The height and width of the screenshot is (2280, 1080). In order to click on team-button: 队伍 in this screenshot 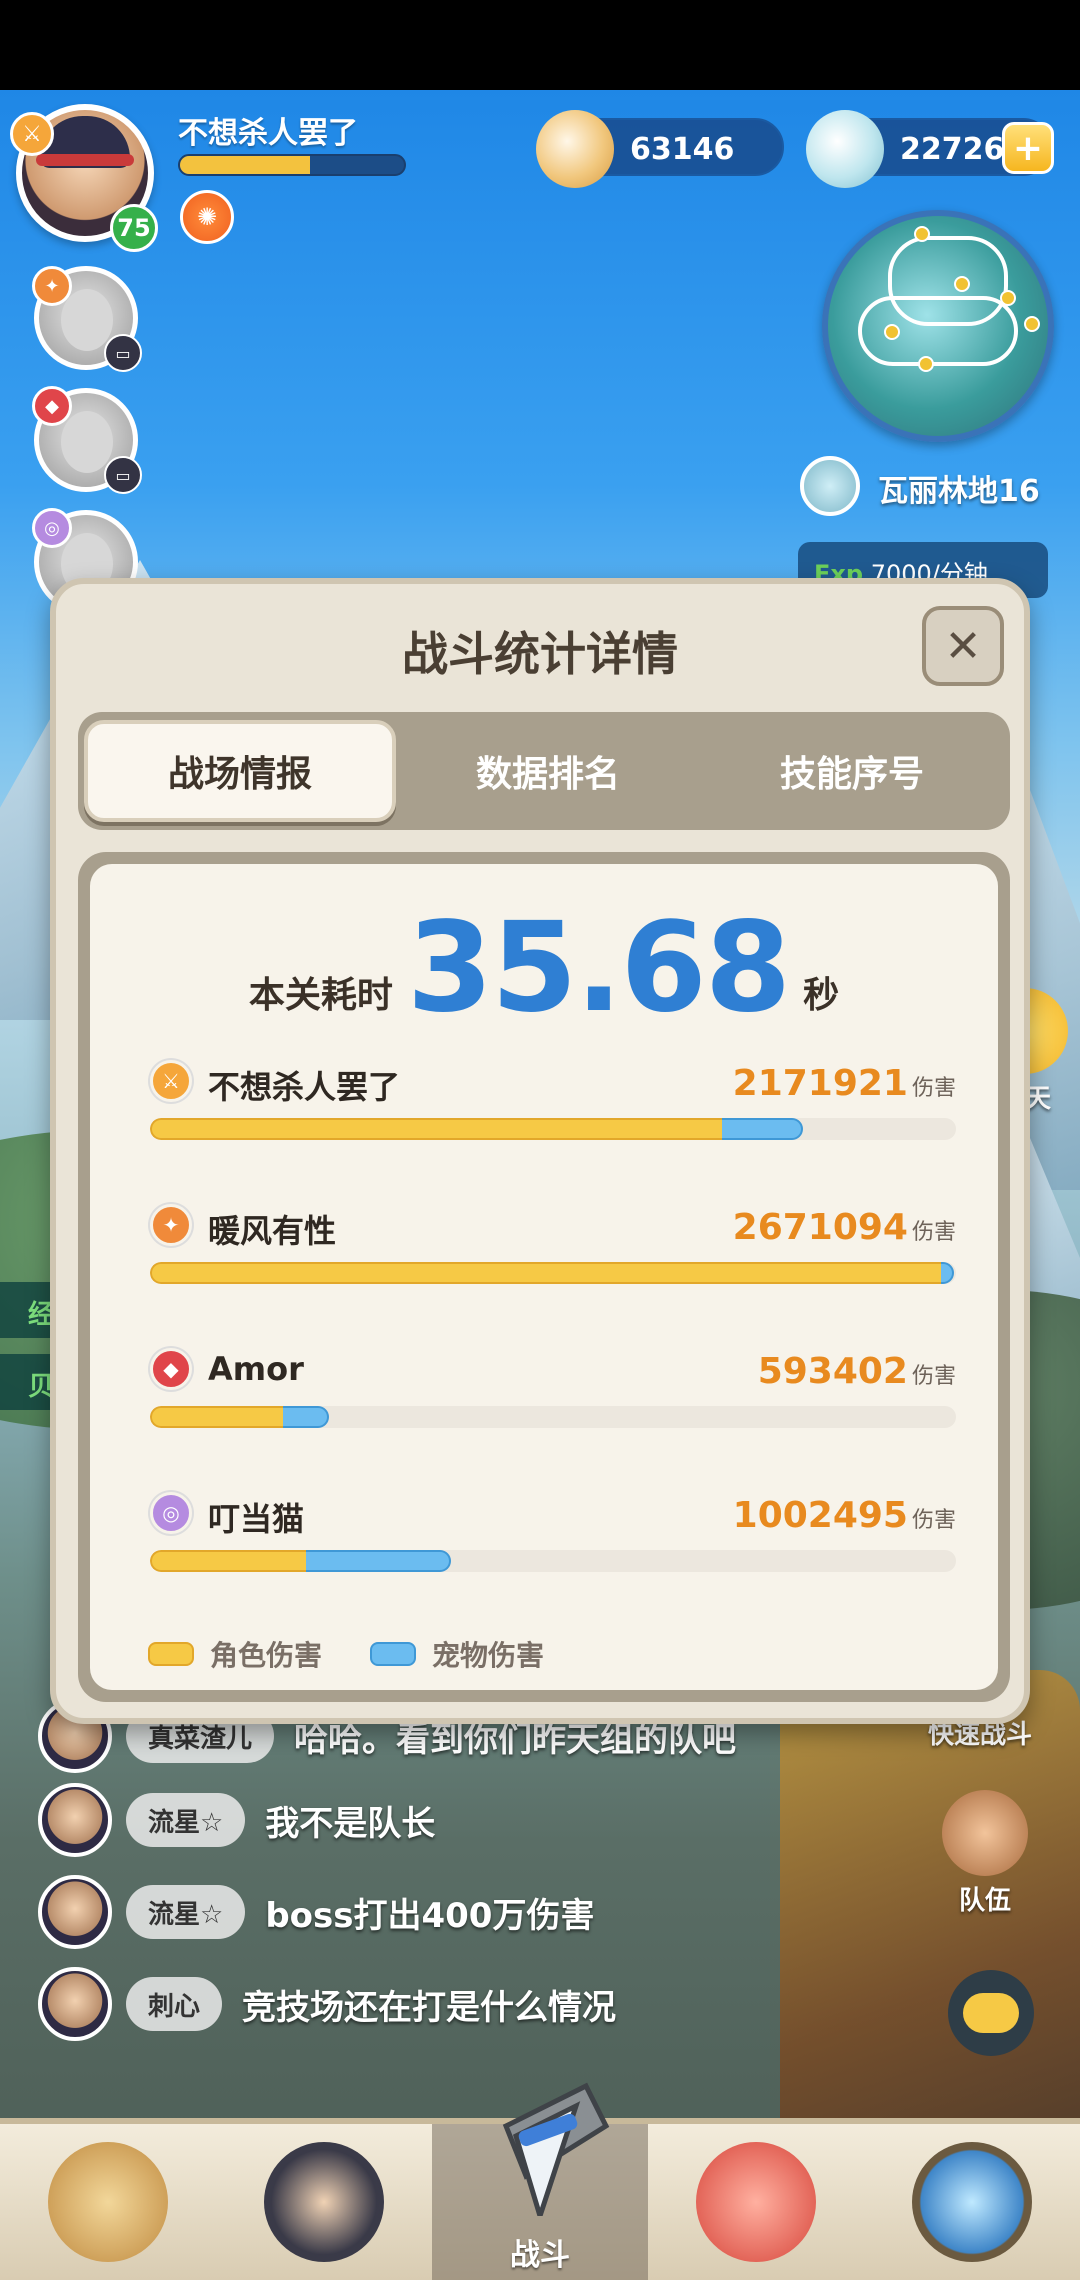, I will do `click(985, 1853)`.